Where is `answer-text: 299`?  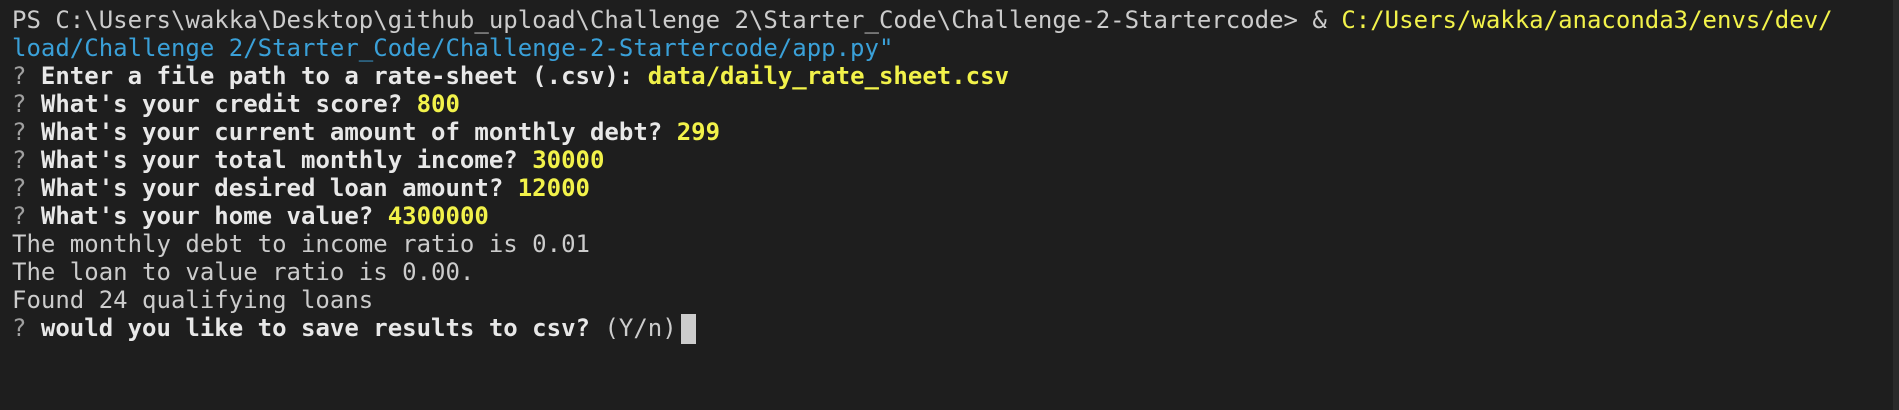
answer-text: 299 is located at coordinates (698, 132).